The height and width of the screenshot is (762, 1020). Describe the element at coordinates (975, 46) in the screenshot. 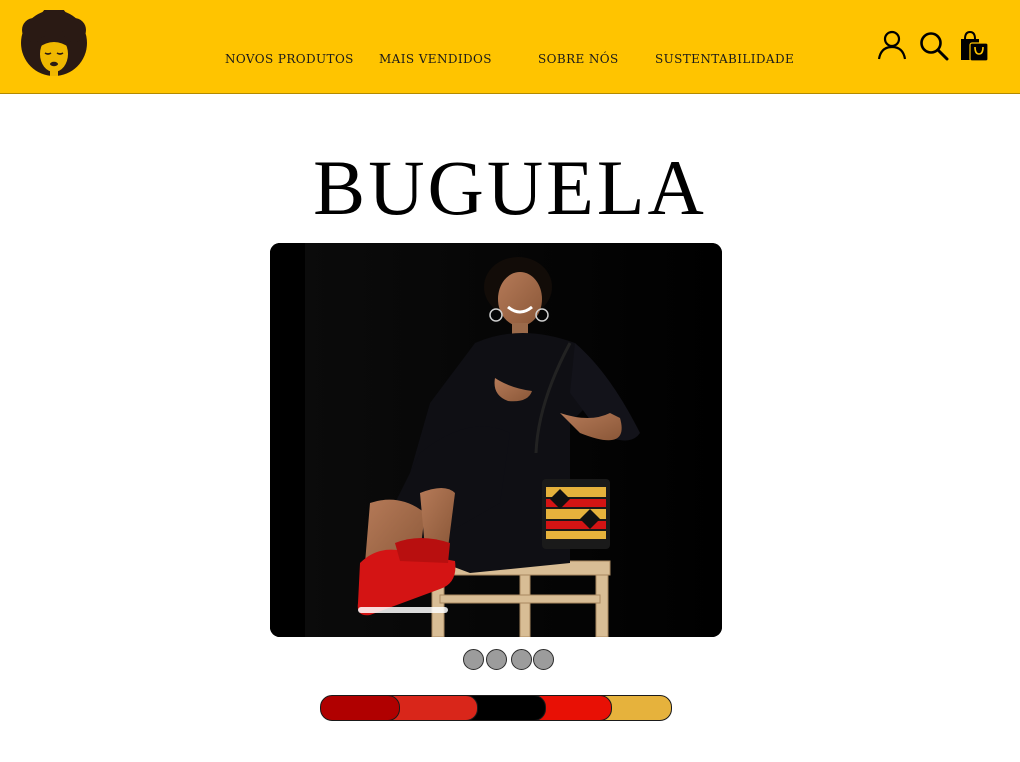

I see `shopping-bag-icon` at that location.